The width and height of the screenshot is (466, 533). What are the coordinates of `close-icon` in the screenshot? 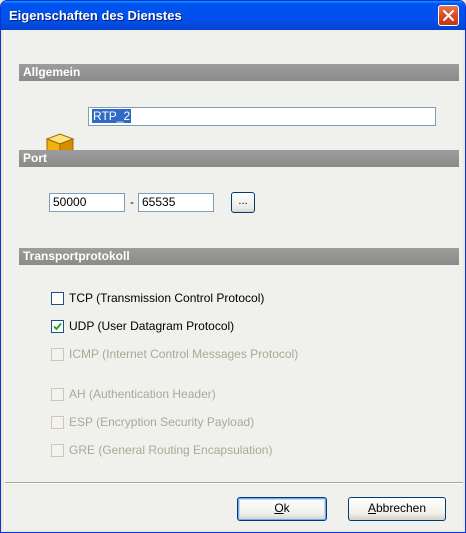 It's located at (448, 15).